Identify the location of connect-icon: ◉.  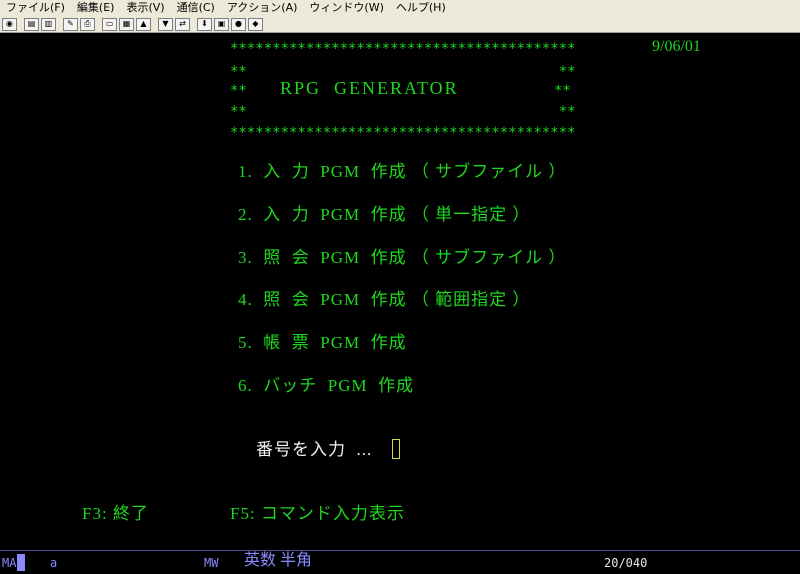
(9, 24).